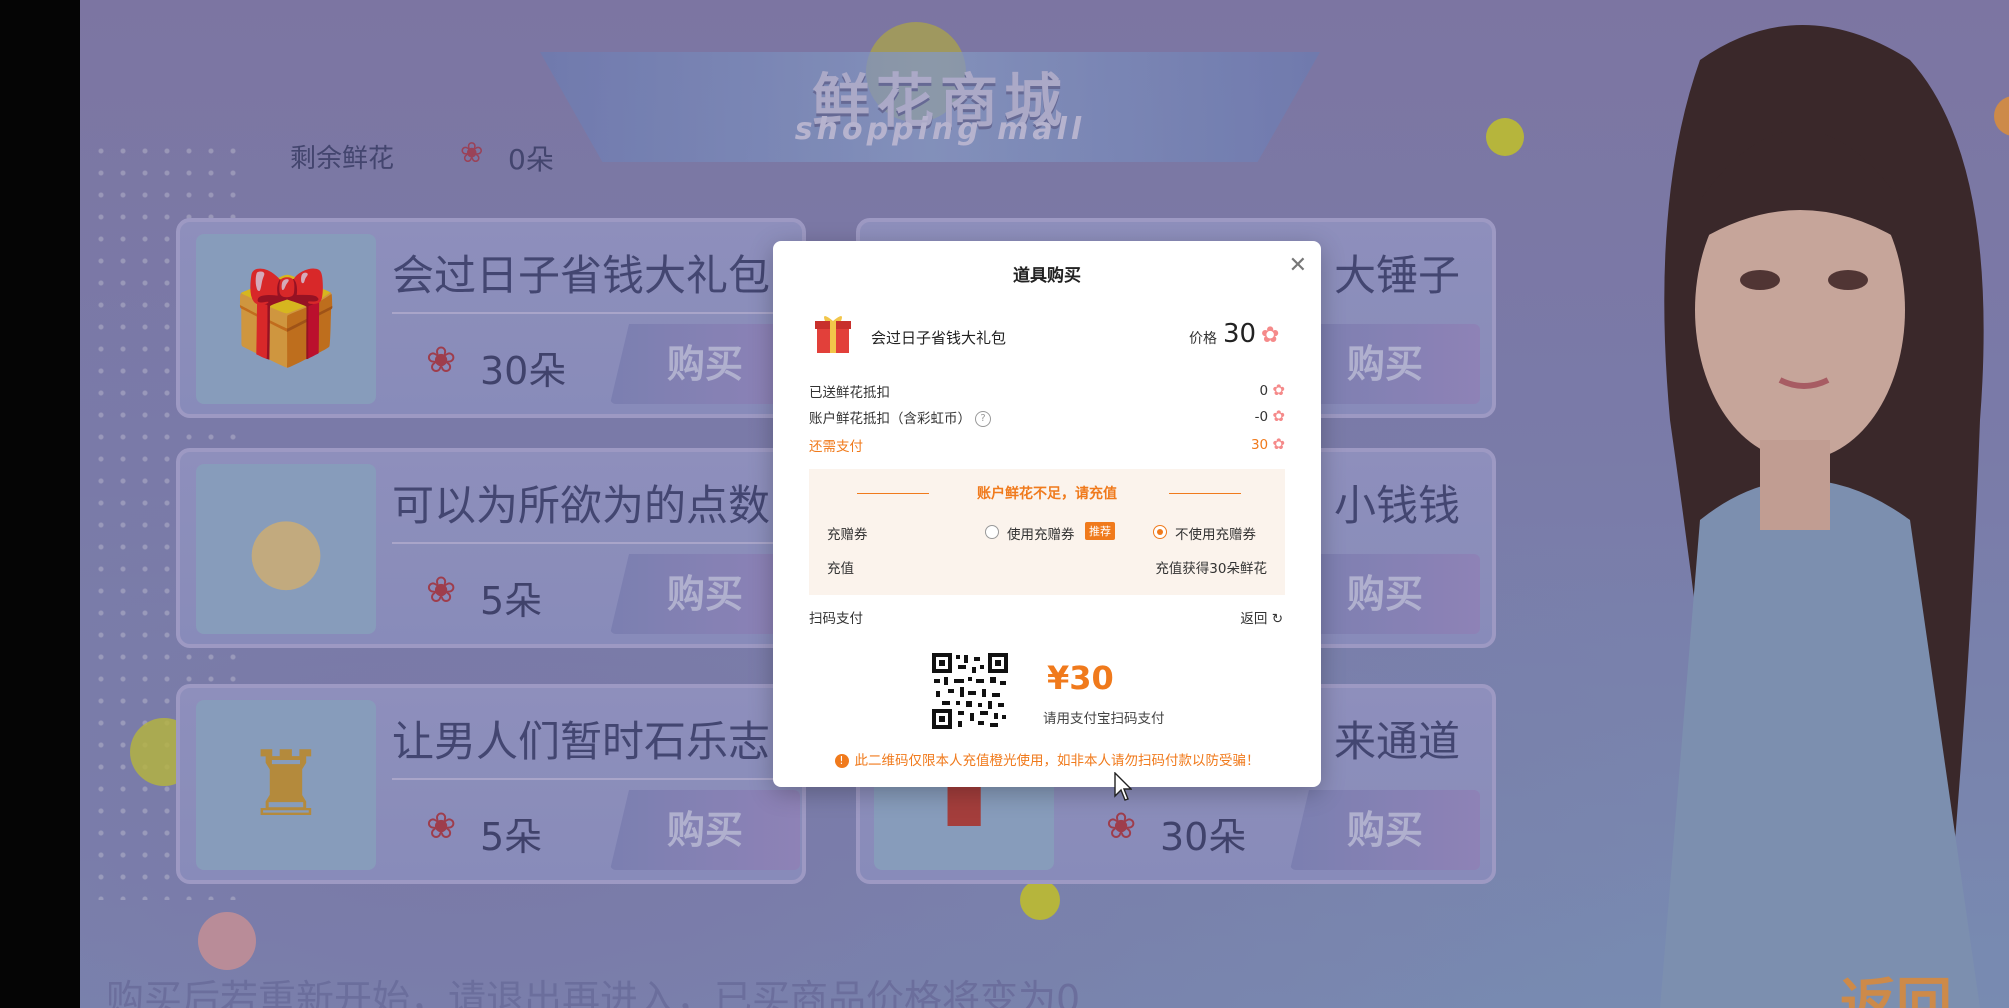 This screenshot has width=2009, height=1008. What do you see at coordinates (1041, 533) in the screenshot?
I see `use-coupon-label: 使用充赠券` at bounding box center [1041, 533].